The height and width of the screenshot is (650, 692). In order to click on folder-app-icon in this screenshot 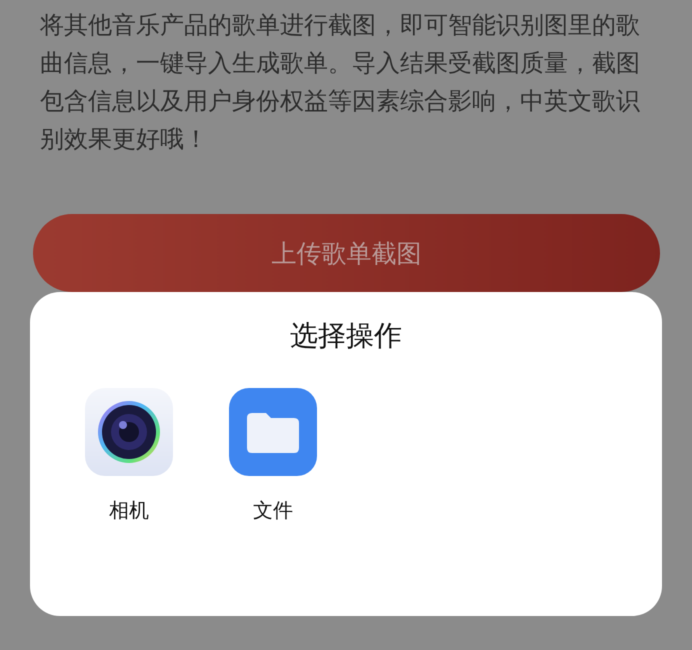, I will do `click(273, 432)`.